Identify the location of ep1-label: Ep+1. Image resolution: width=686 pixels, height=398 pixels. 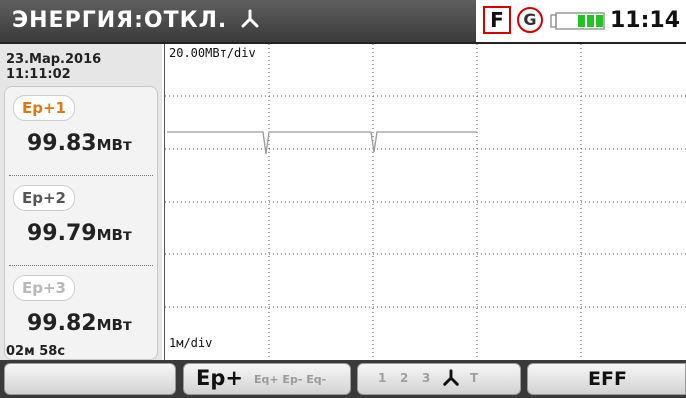
(44, 108).